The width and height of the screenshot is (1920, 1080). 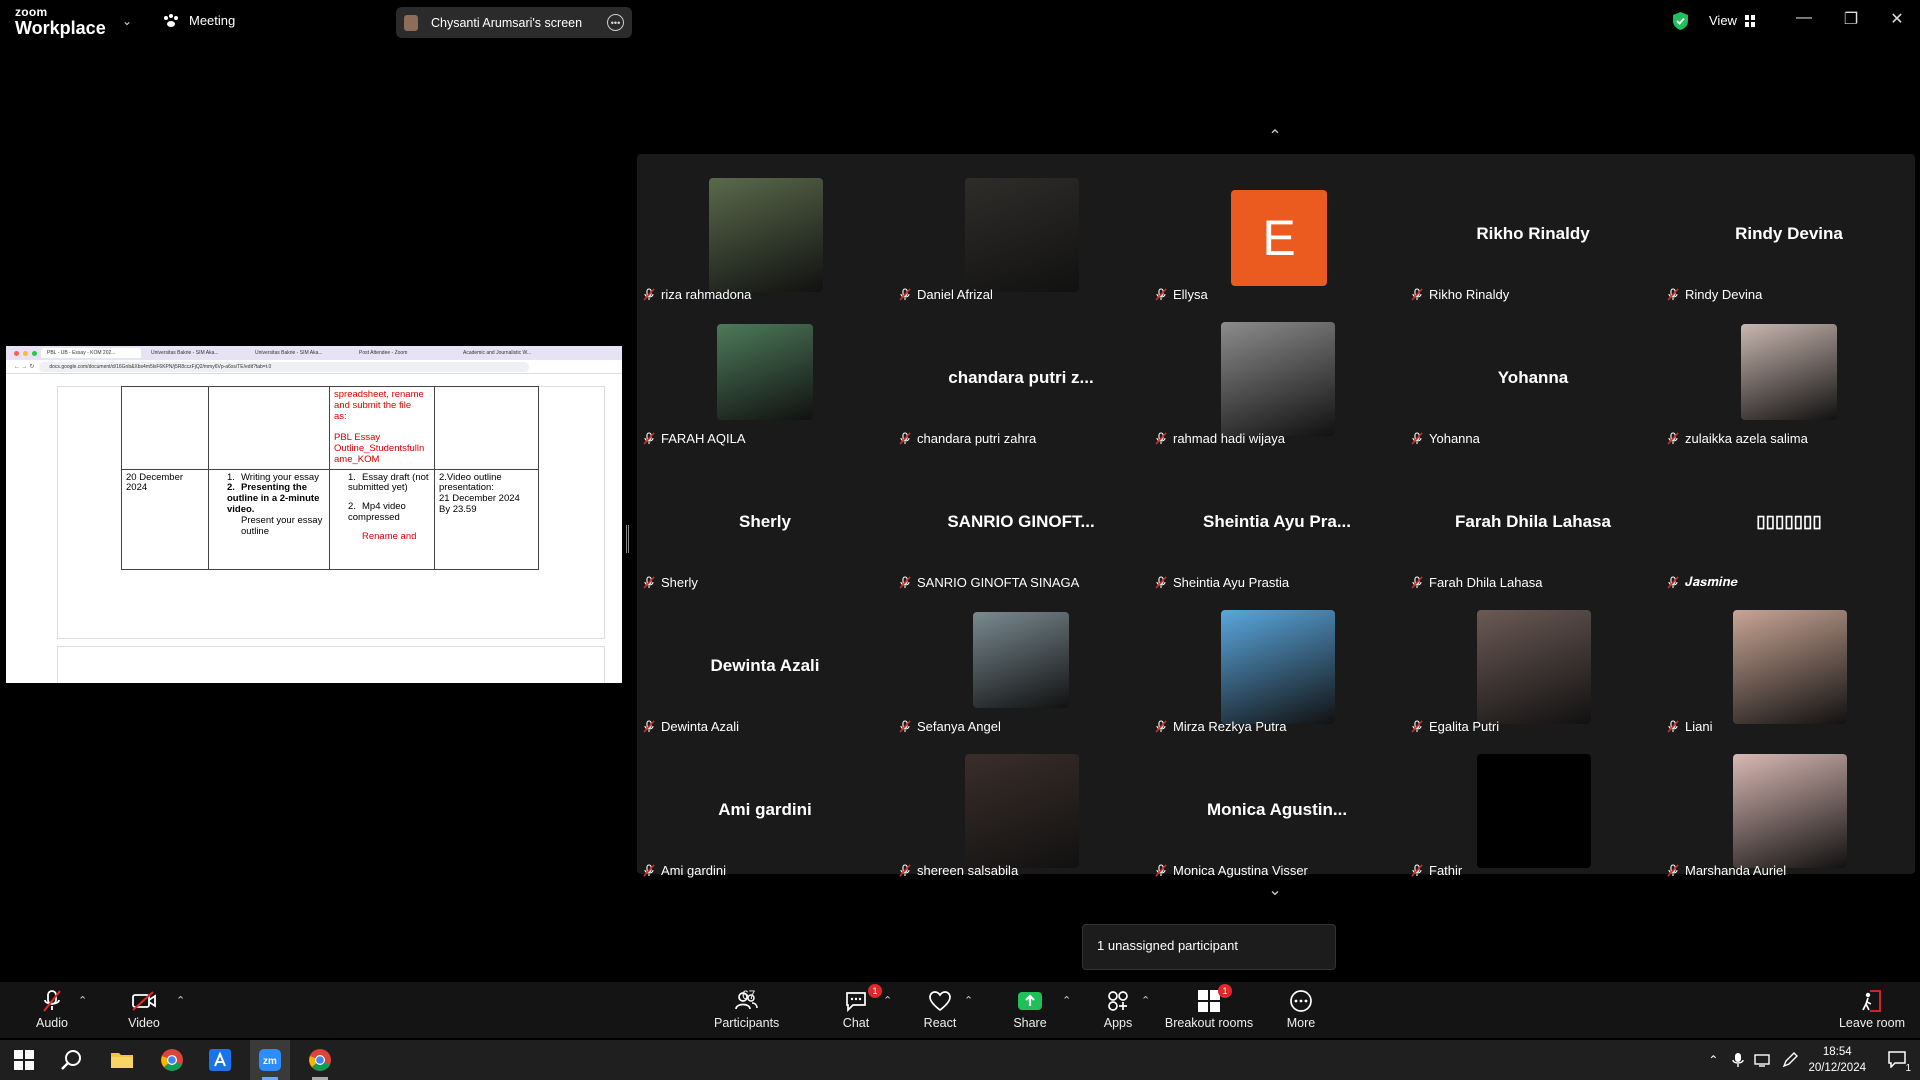 What do you see at coordinates (1030, 1009) in the screenshot?
I see `share-button: Share` at bounding box center [1030, 1009].